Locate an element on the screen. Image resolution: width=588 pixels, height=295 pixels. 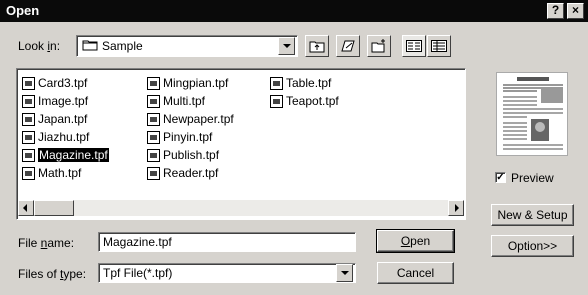
list-view-icon is located at coordinates (414, 46).